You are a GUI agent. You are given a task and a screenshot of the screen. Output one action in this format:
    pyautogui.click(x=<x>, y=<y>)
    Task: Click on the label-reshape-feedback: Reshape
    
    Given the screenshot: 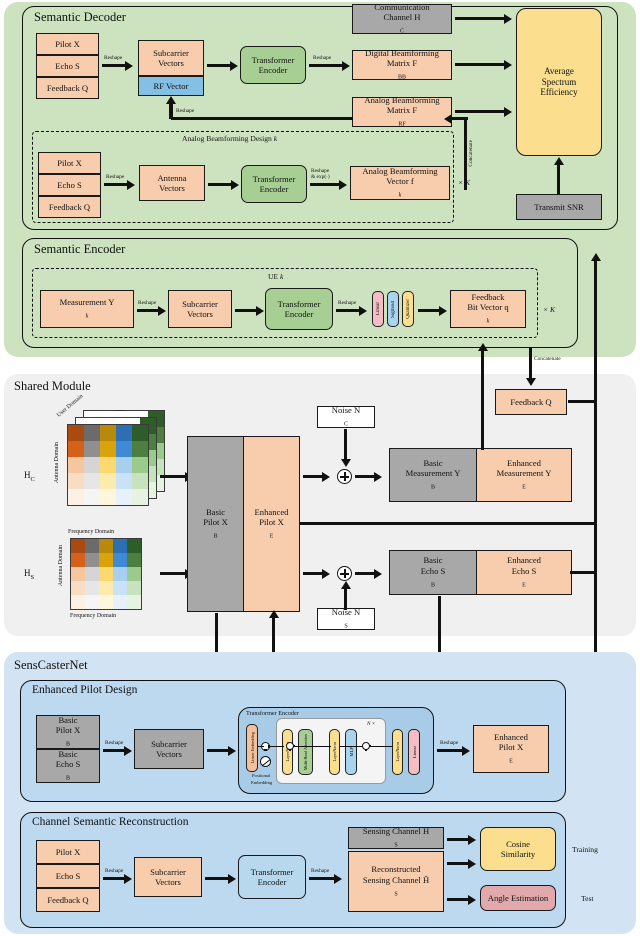 What is the action you would take?
    pyautogui.click(x=185, y=111)
    